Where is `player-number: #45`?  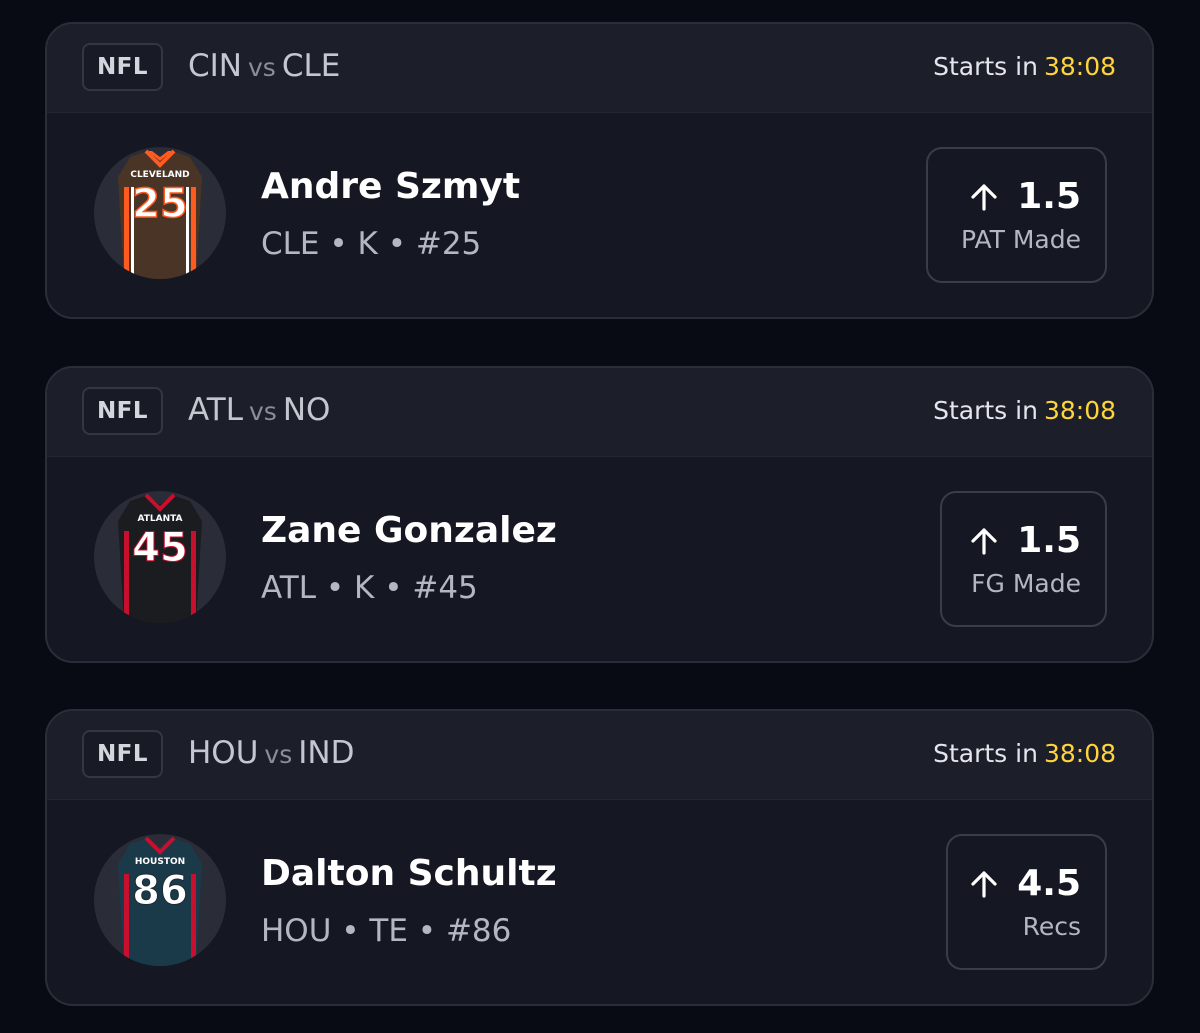
player-number: #45 is located at coordinates (445, 588).